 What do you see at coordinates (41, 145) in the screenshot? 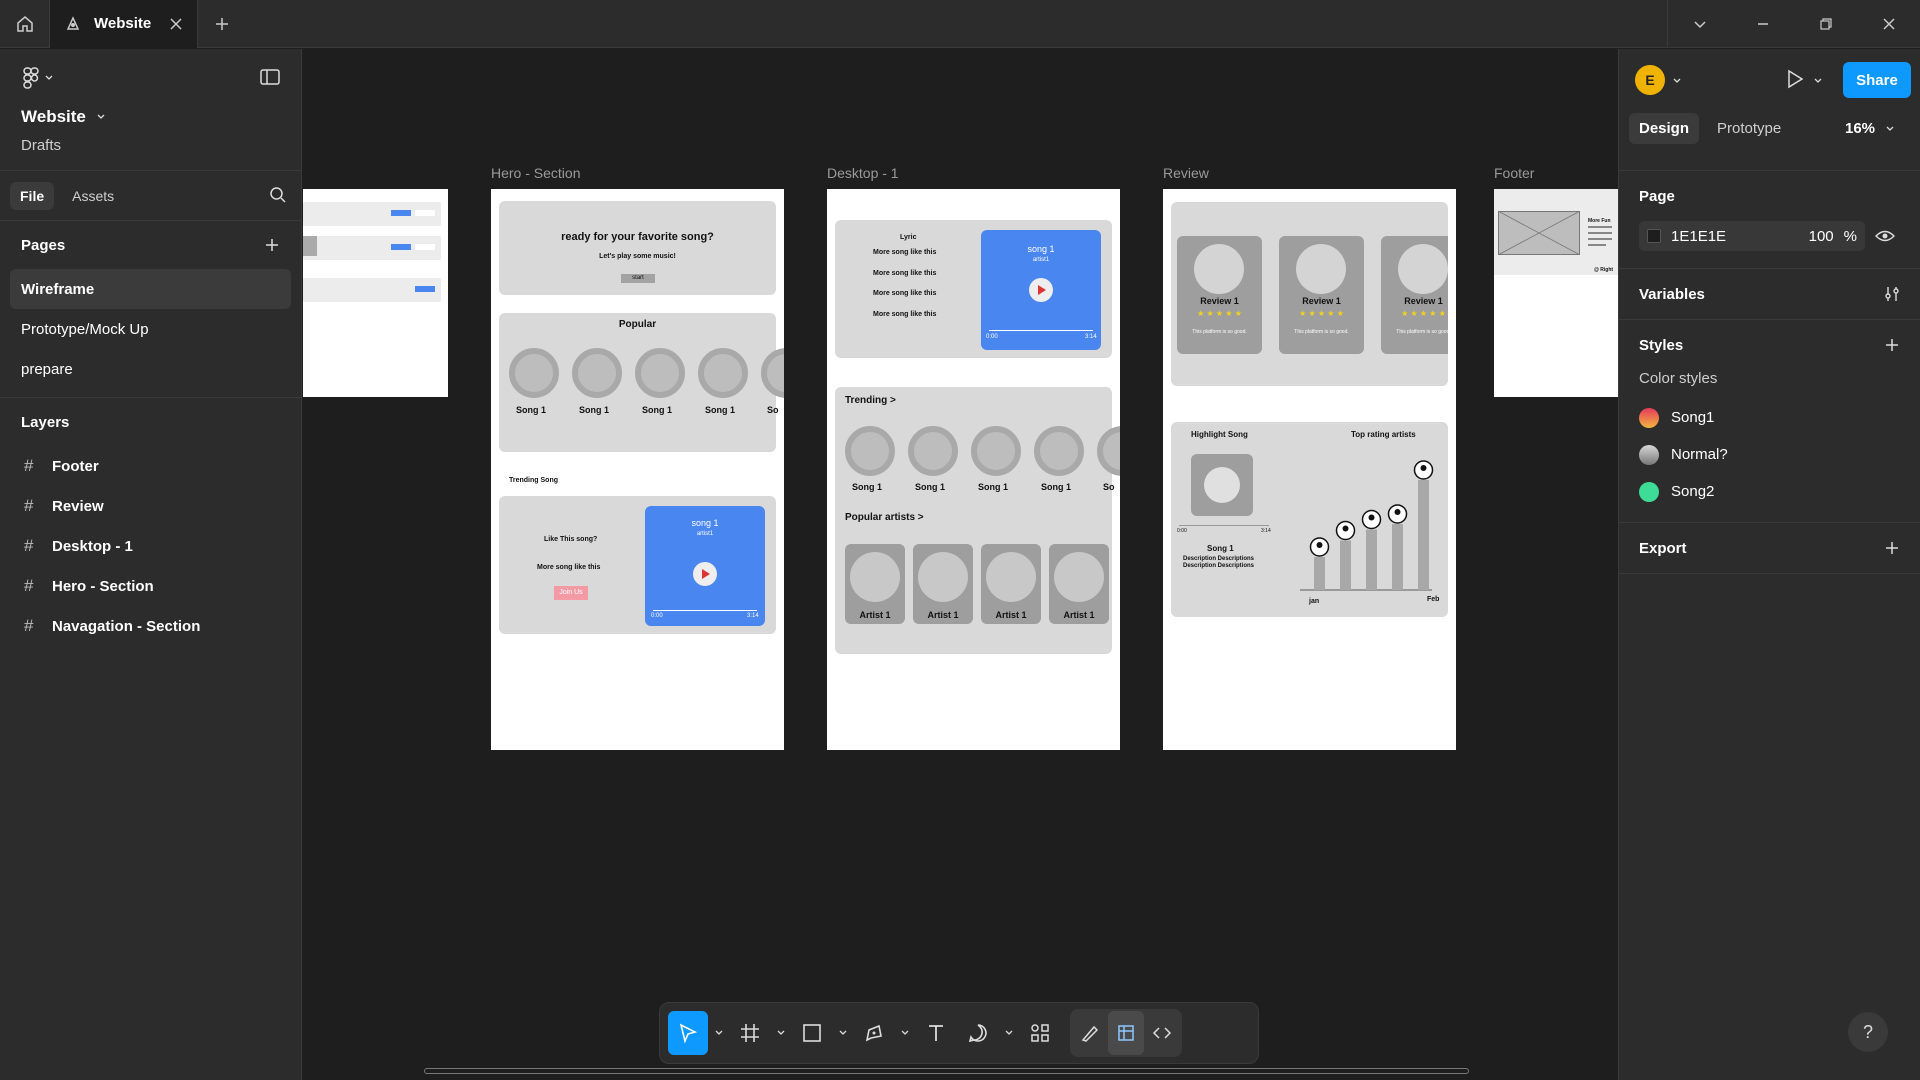
I see `file-location: Drafts` at bounding box center [41, 145].